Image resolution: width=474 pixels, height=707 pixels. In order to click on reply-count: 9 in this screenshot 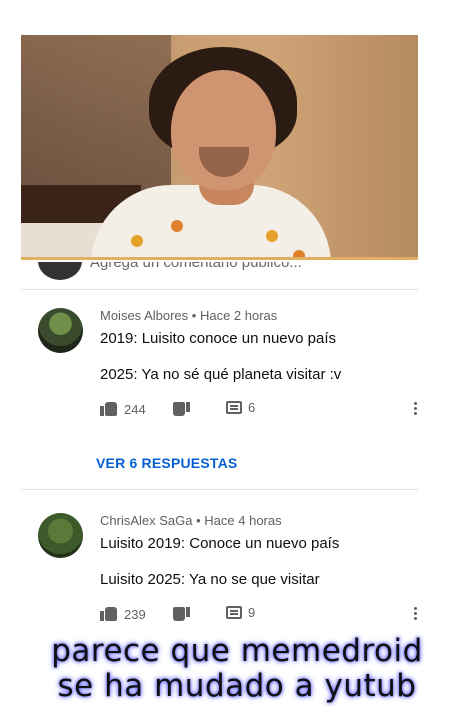, I will do `click(252, 612)`.